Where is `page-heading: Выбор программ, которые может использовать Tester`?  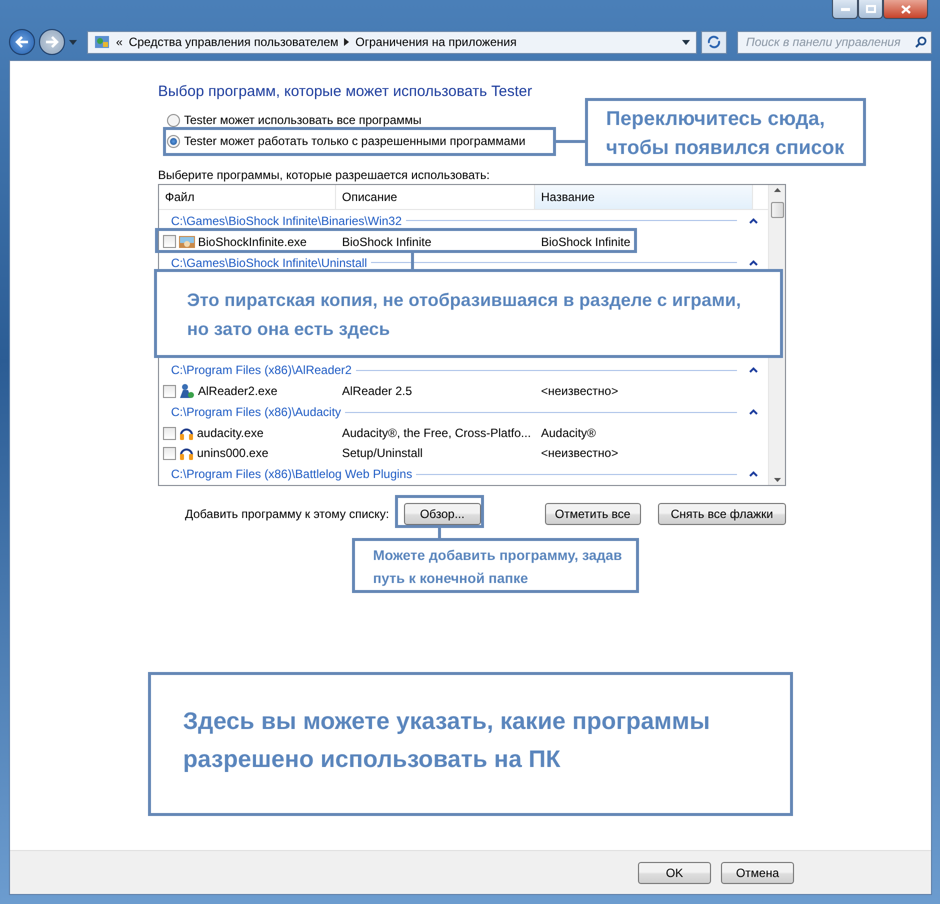 page-heading: Выбор программ, которые может использовать Tester is located at coordinates (346, 91).